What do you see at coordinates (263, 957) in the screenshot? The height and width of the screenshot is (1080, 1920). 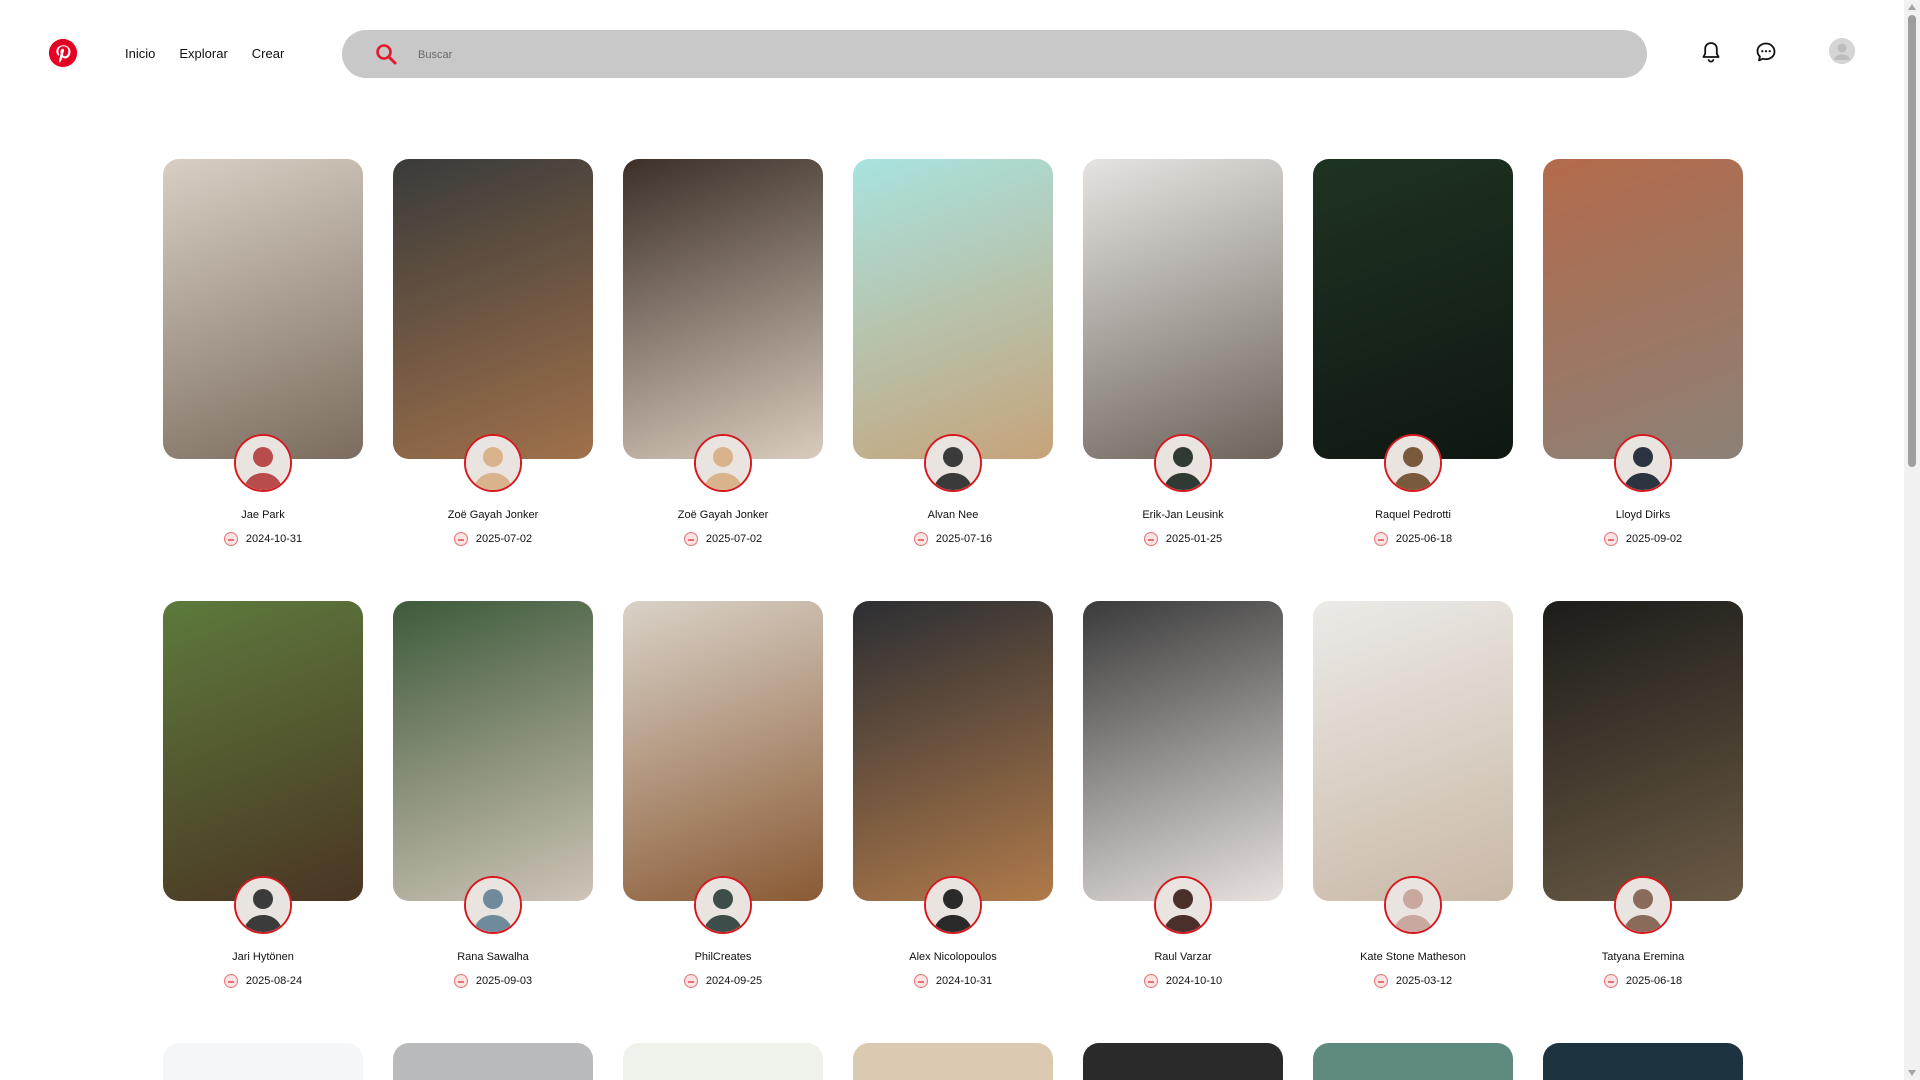 I see `author-name: Jari Hytönen` at bounding box center [263, 957].